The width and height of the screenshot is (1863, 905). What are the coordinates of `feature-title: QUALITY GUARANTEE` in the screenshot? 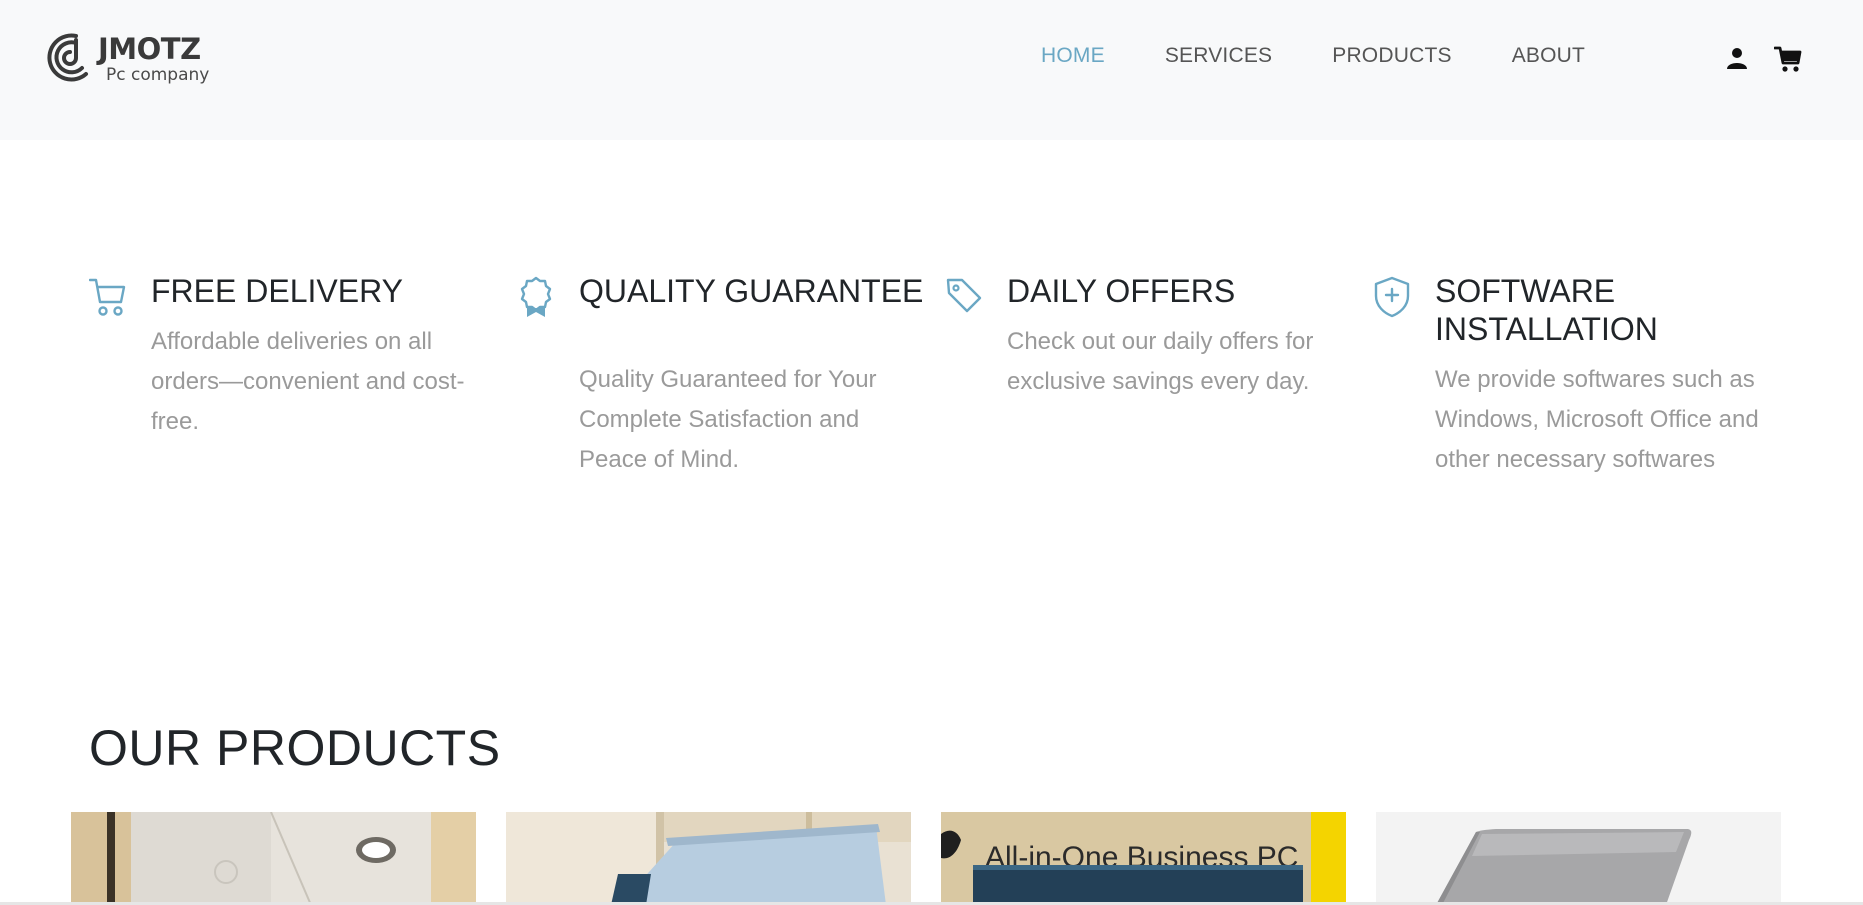 It's located at (751, 291).